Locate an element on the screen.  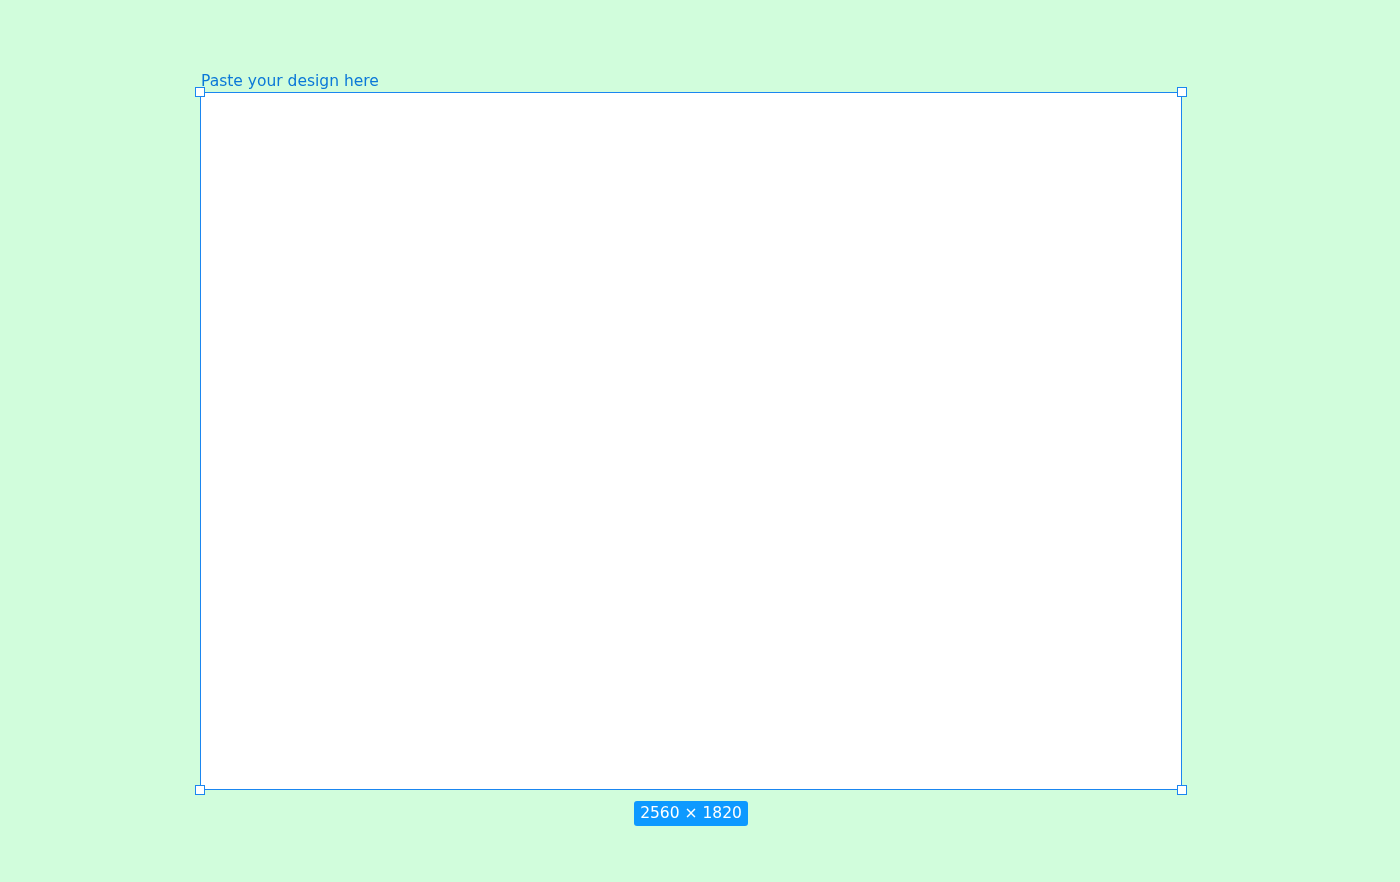
size-badge: 2560 × 1820 is located at coordinates (691, 813).